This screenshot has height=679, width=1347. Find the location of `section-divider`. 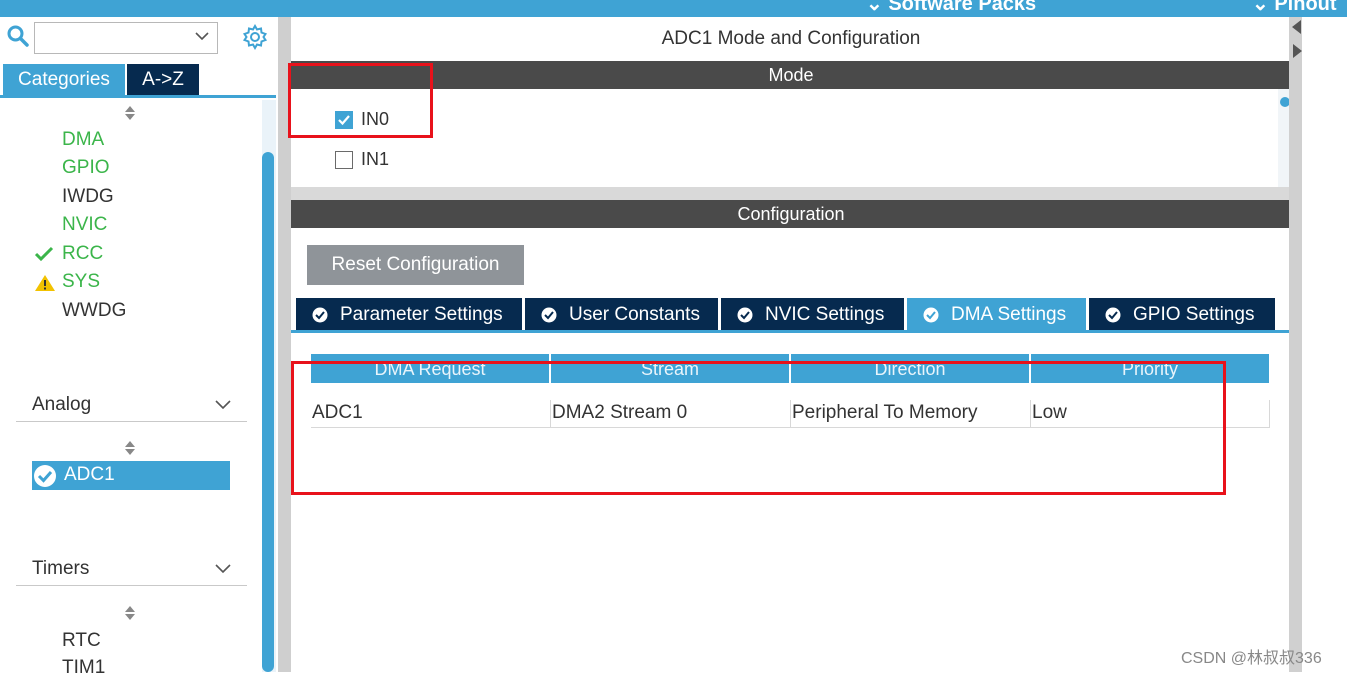

section-divider is located at coordinates (791, 193).